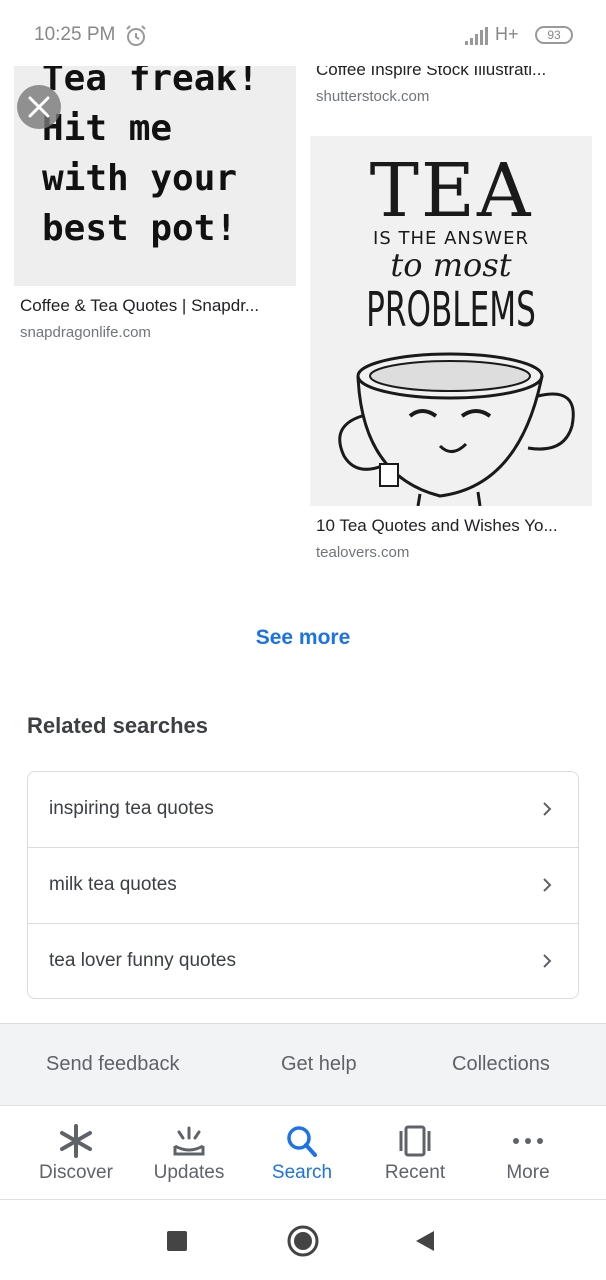 Image resolution: width=606 pixels, height=1280 pixels. I want to click on home-icon, so click(303, 1241).